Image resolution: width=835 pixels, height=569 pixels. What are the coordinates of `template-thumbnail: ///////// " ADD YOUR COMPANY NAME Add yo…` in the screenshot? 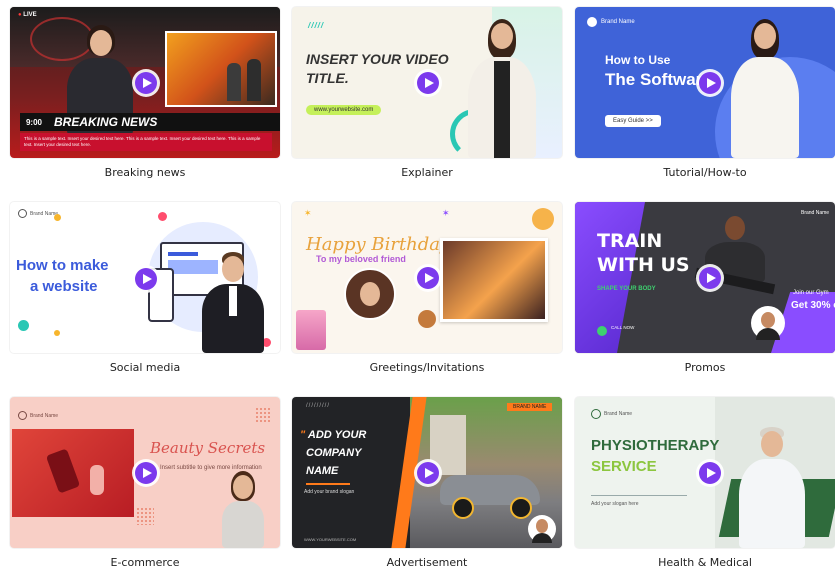 It's located at (427, 472).